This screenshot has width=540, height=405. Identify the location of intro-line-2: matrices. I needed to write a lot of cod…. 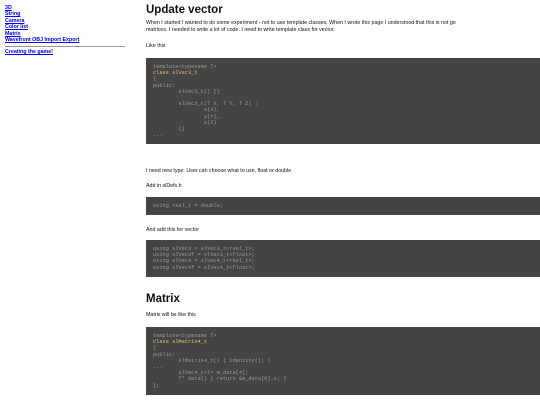
(240, 30).